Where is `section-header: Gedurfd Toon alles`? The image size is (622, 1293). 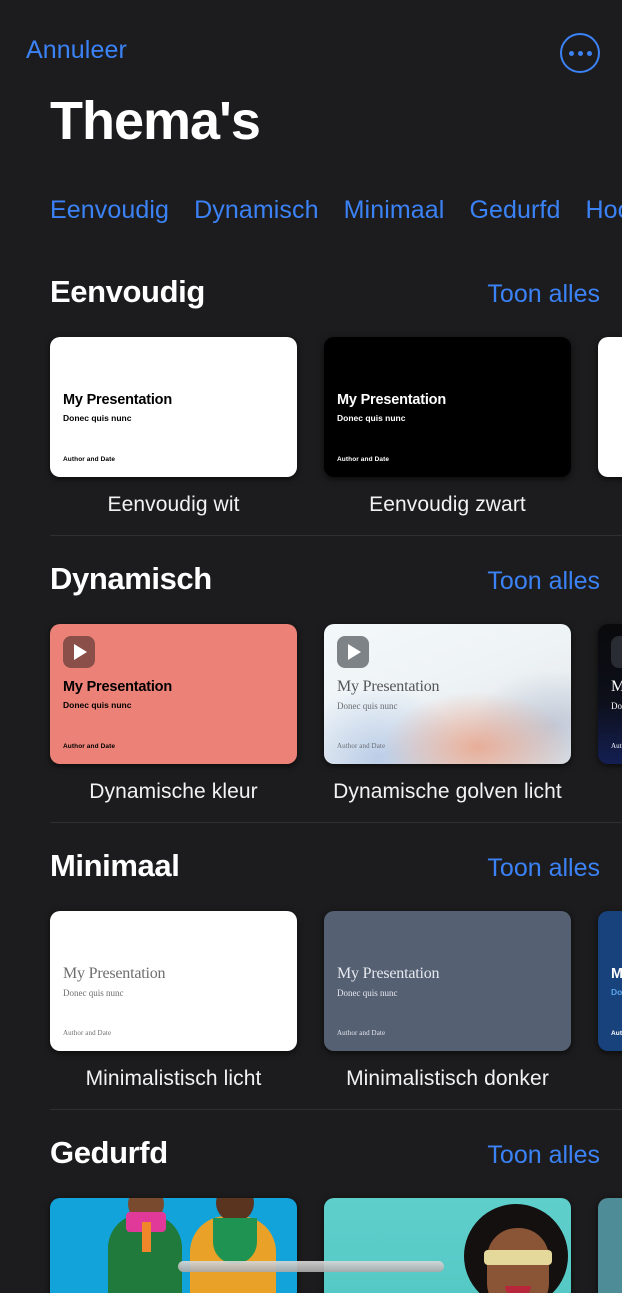 section-header: Gedurfd Toon alles is located at coordinates (311, 1140).